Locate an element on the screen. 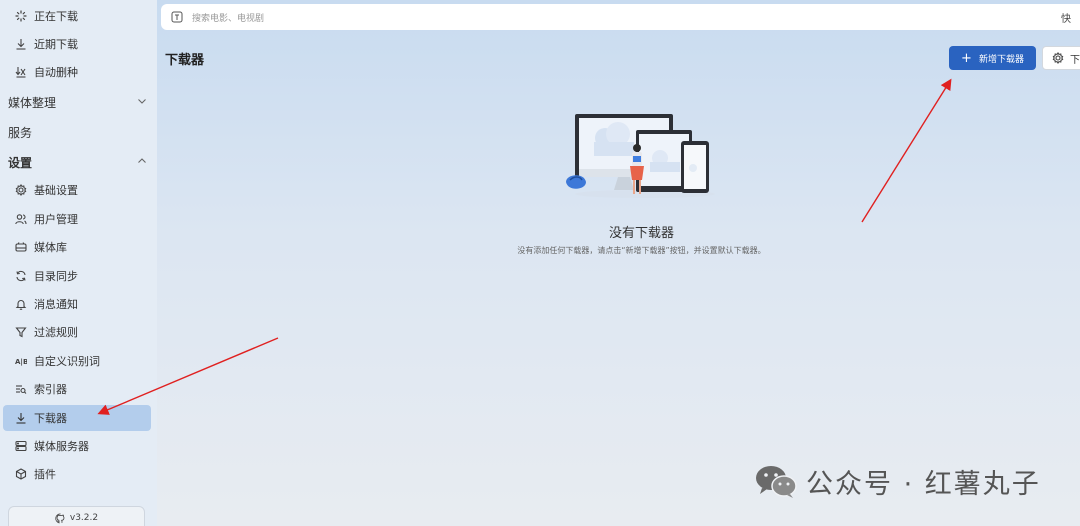 The image size is (1080, 526). sidebar-item-label: 媒体服务器 is located at coordinates (61, 446).